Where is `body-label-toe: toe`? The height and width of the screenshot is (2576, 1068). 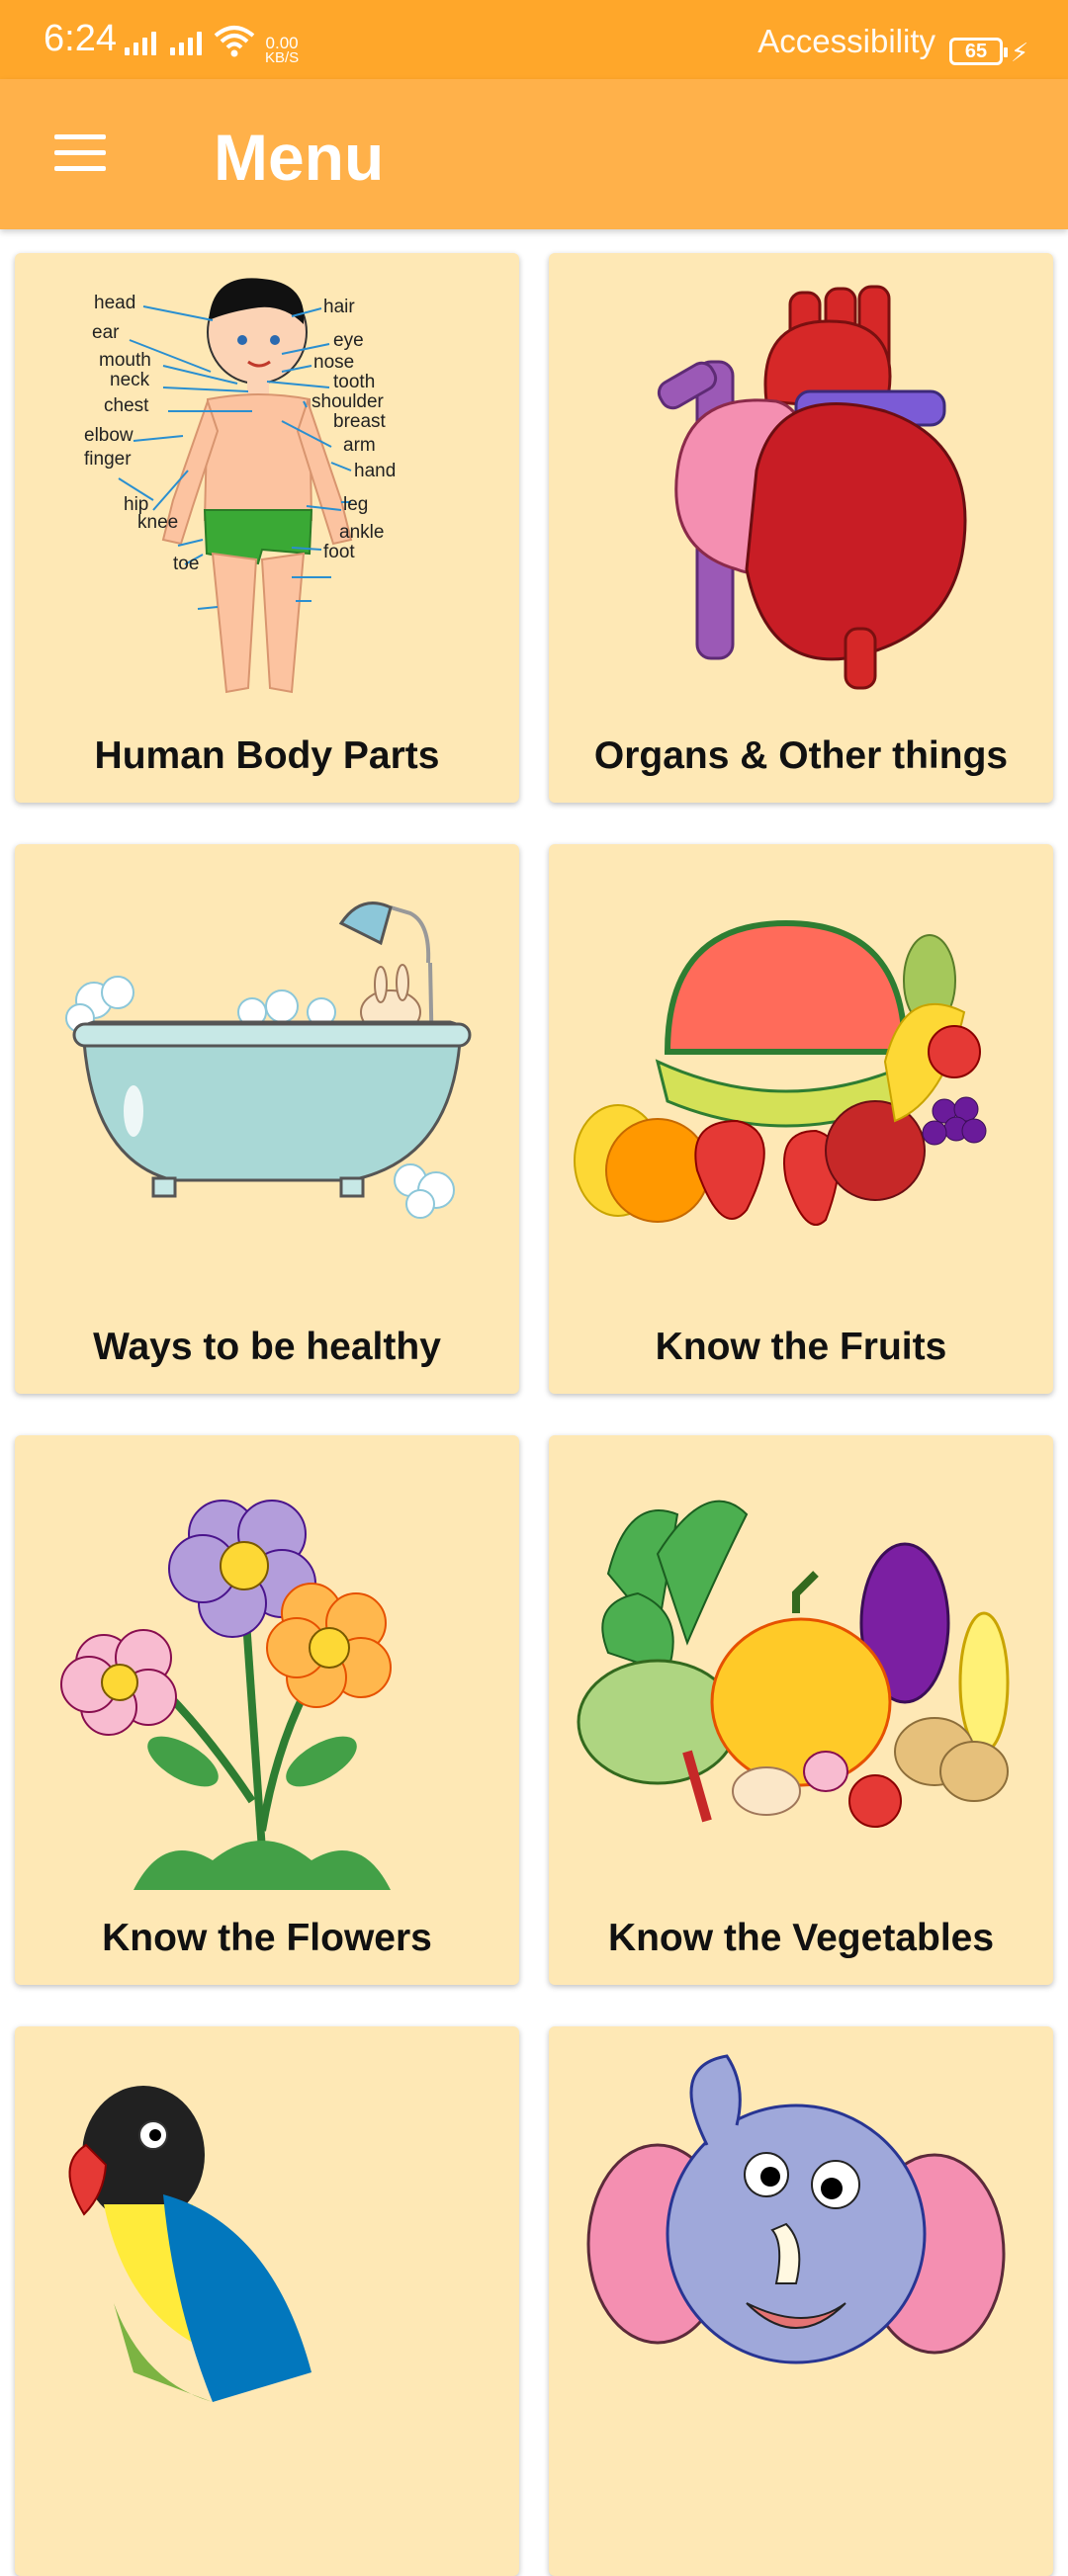
body-label-toe: toe is located at coordinates (186, 564).